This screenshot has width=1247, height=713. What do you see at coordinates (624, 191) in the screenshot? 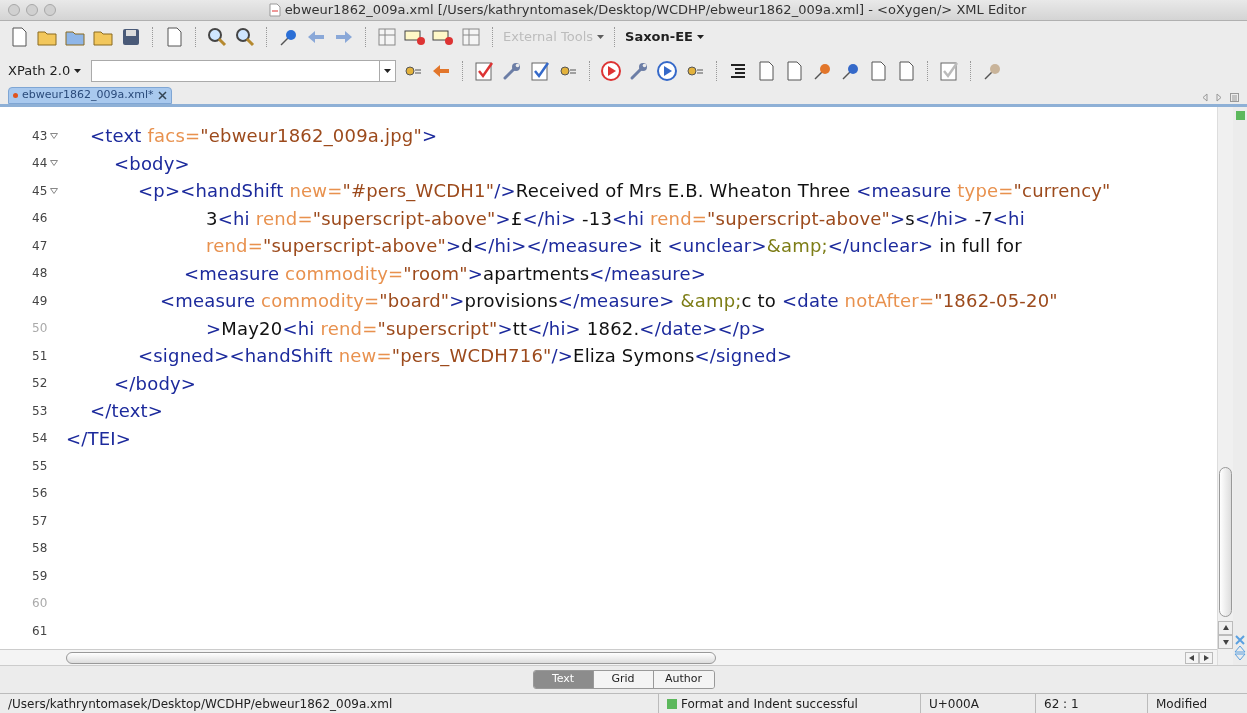
I see `code-line: <p><handShift new="#pers_WCDH1"/>Received of Mrs E.B. Wheaton Three <measure type="currency"` at bounding box center [624, 191].